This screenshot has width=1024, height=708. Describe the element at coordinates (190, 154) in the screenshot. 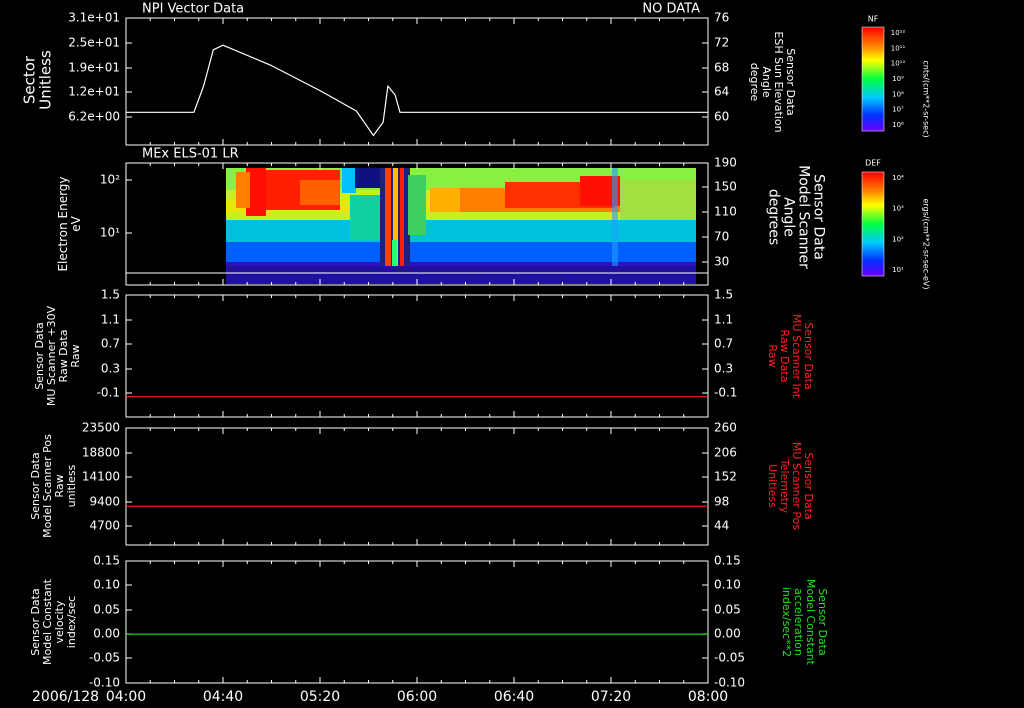

I see `panel-title: MEx ELS-01 LR` at that location.